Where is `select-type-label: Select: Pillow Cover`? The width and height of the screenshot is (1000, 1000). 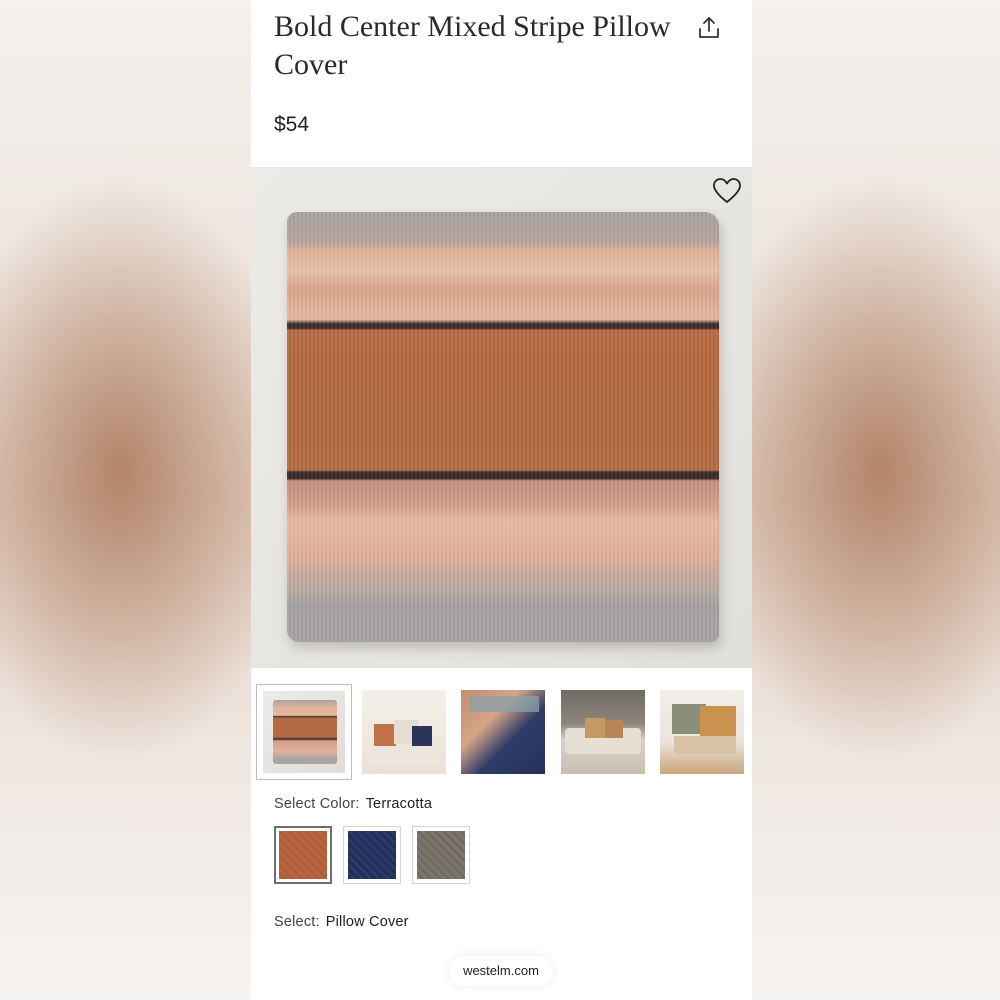 select-type-label: Select: Pillow Cover is located at coordinates (341, 922).